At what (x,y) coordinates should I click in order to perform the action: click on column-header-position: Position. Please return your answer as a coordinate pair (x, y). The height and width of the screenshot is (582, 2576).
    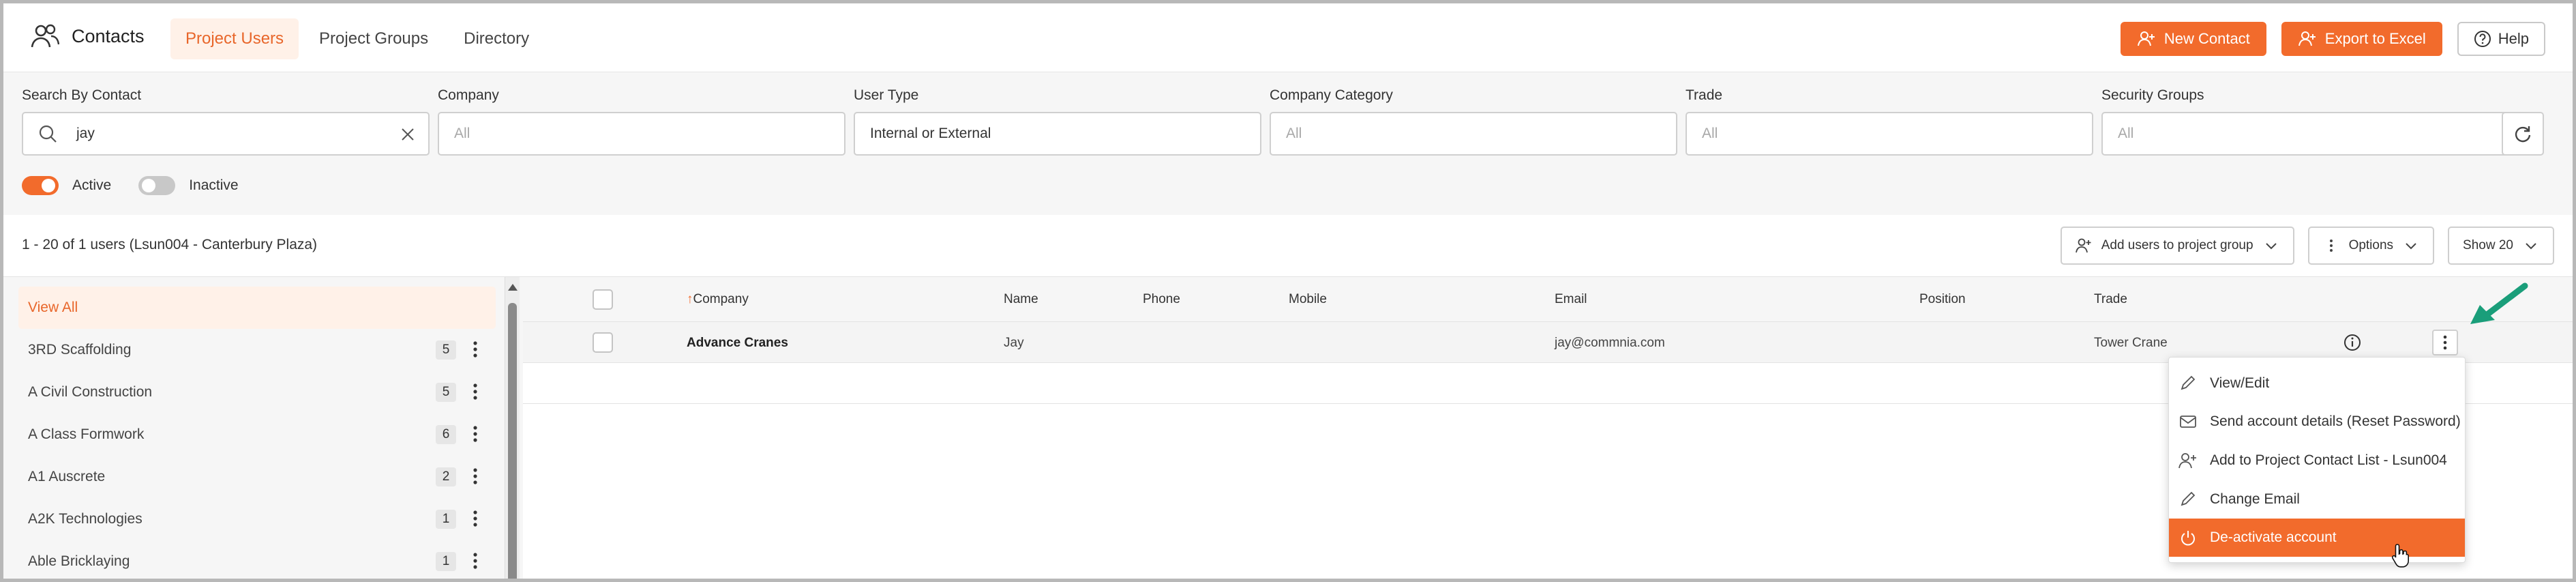
    Looking at the image, I should click on (1943, 299).